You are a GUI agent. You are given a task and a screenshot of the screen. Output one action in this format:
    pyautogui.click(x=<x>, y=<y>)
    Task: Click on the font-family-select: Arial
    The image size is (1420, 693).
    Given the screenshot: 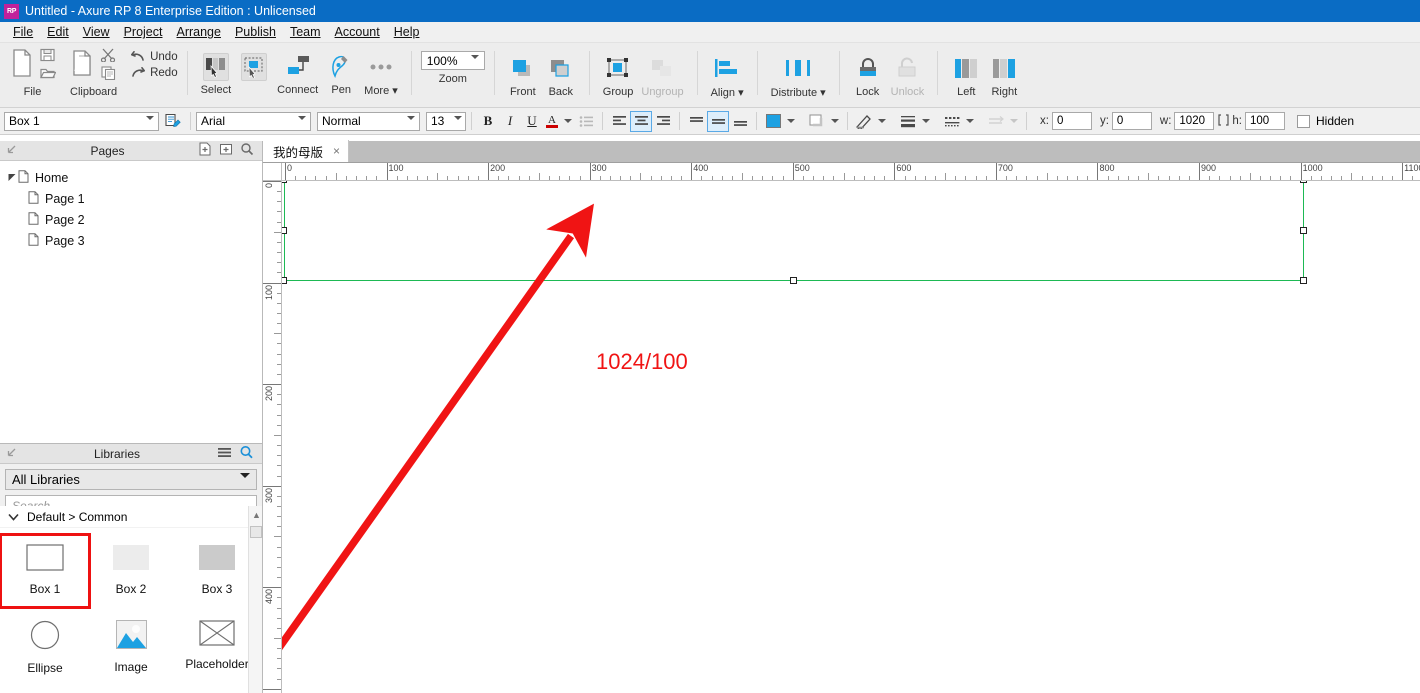 What is the action you would take?
    pyautogui.click(x=253, y=122)
    